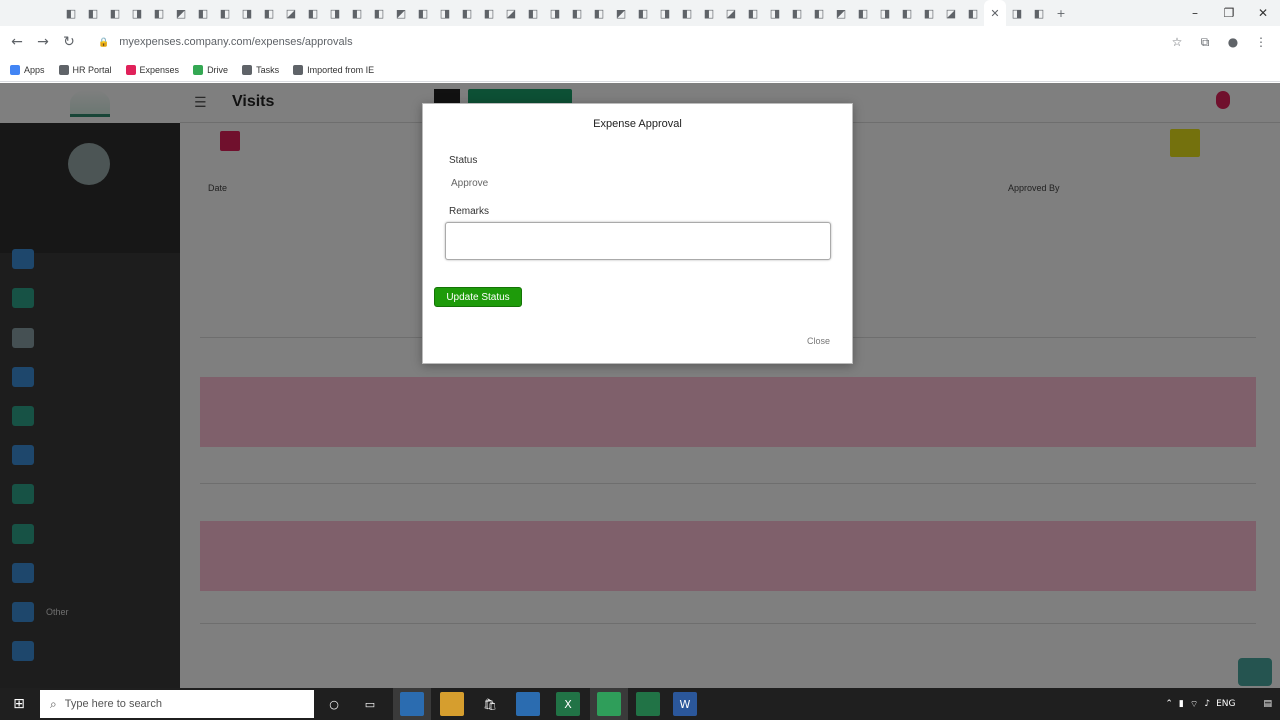 Image resolution: width=1280 pixels, height=720 pixels. I want to click on search-placeholder: Type here to search, so click(113, 704).